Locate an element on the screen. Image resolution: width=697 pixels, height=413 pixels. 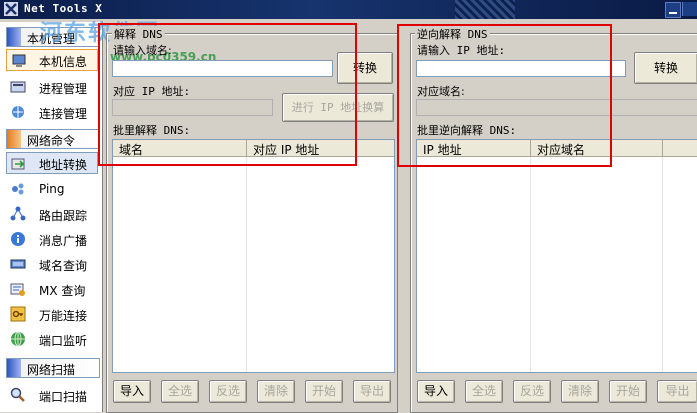
sidebar-item-label: 地址转换 is located at coordinates (63, 165).